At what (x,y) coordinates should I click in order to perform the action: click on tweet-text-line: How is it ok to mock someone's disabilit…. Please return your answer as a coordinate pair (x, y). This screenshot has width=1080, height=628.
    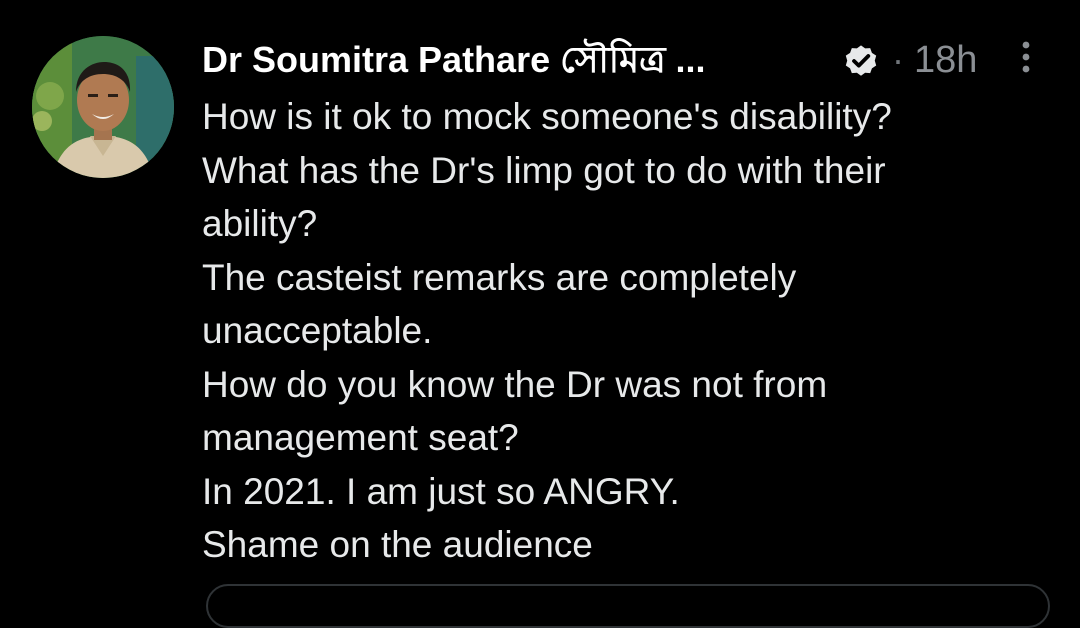
    Looking at the image, I should click on (547, 116).